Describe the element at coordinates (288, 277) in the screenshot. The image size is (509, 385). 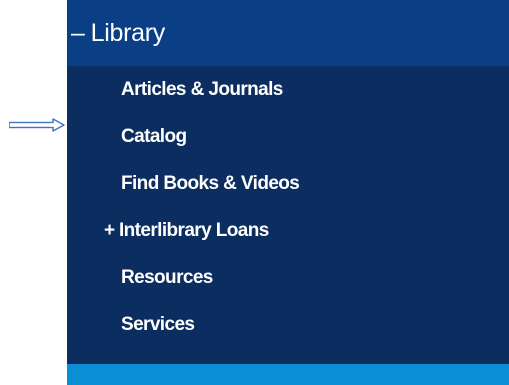
I see `nav-item-resources: Resources` at that location.